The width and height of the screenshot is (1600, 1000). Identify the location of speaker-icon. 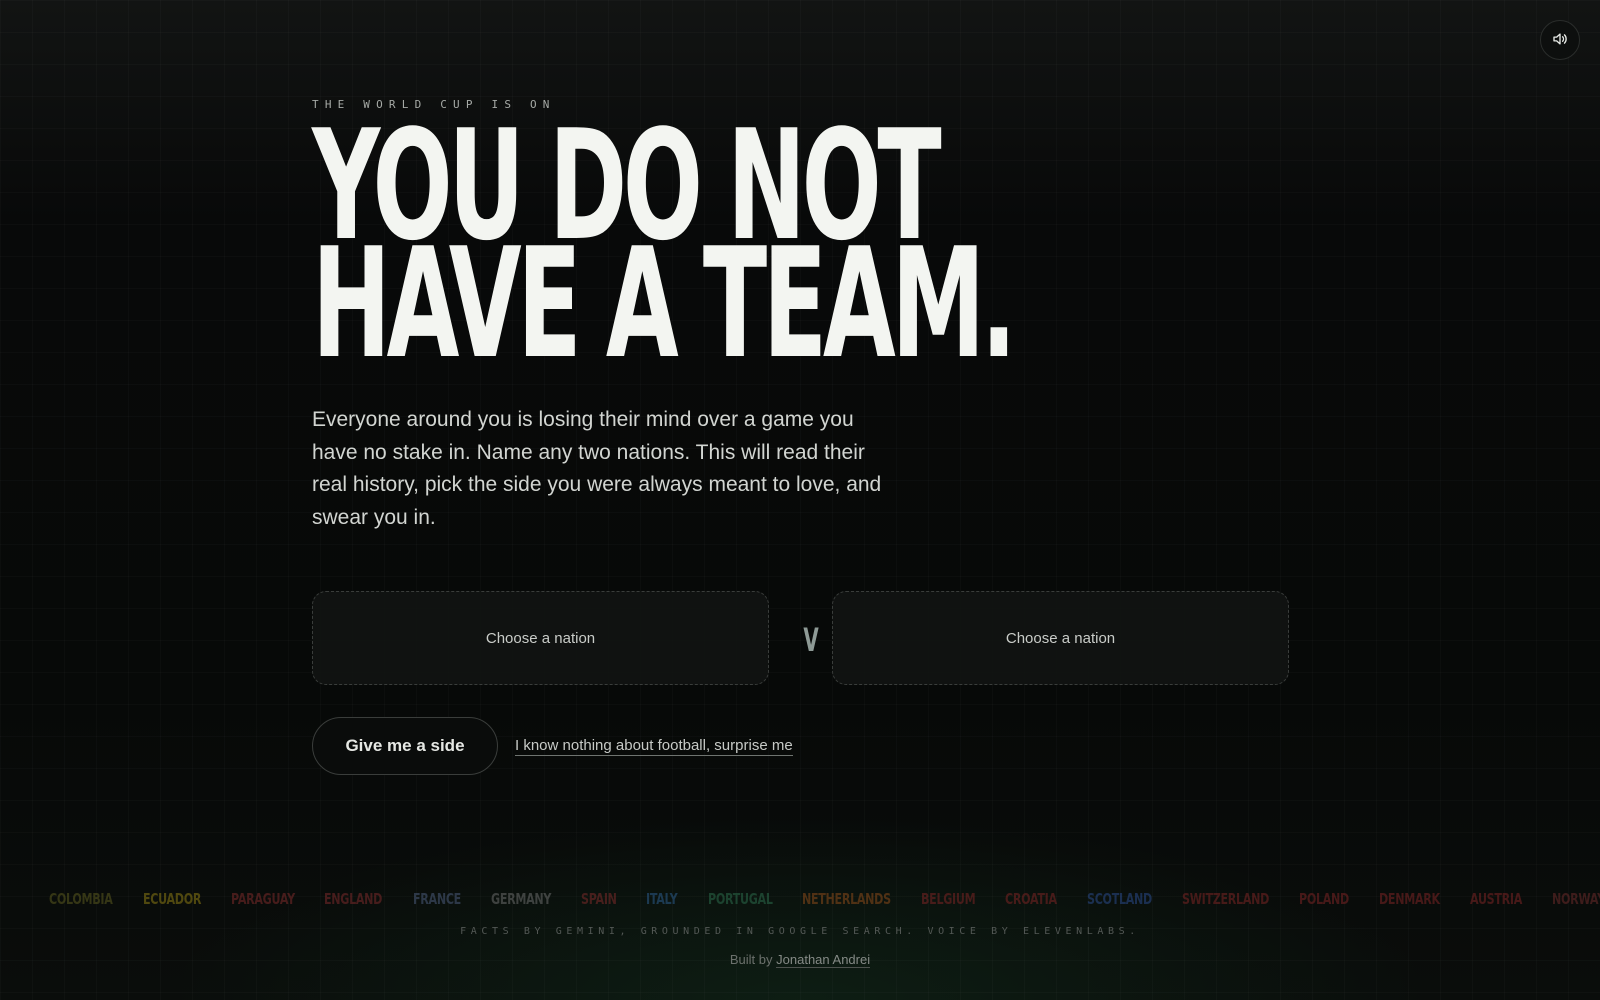
(1560, 40).